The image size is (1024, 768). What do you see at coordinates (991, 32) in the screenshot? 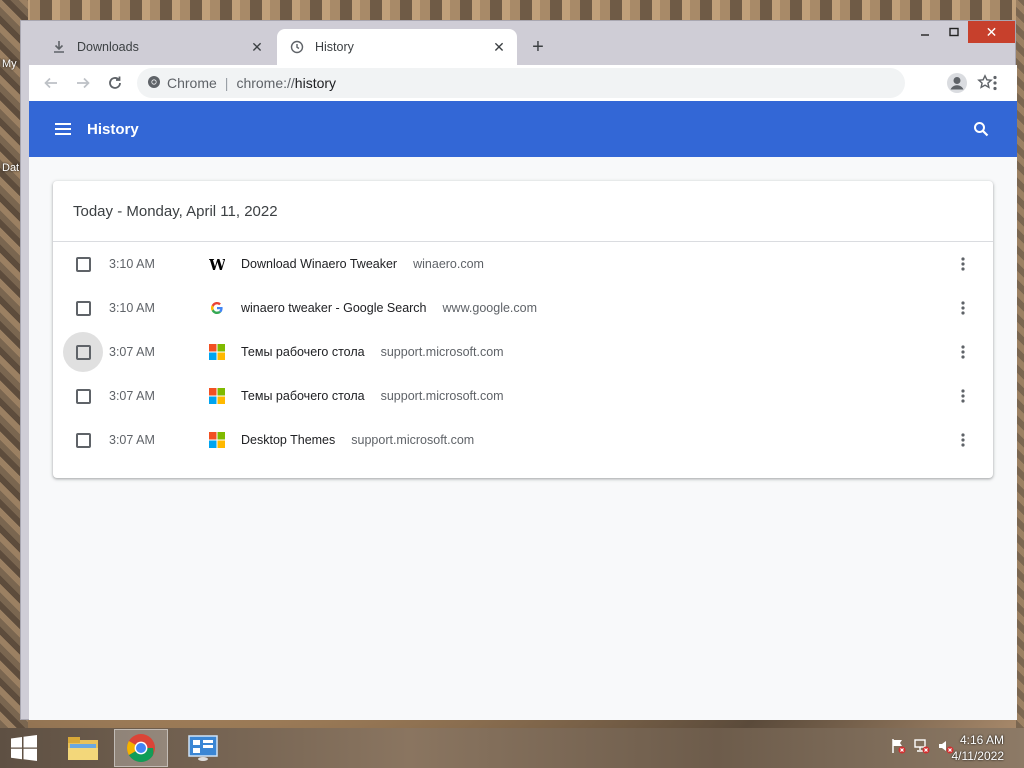
I see `close-button: ✕` at bounding box center [991, 32].